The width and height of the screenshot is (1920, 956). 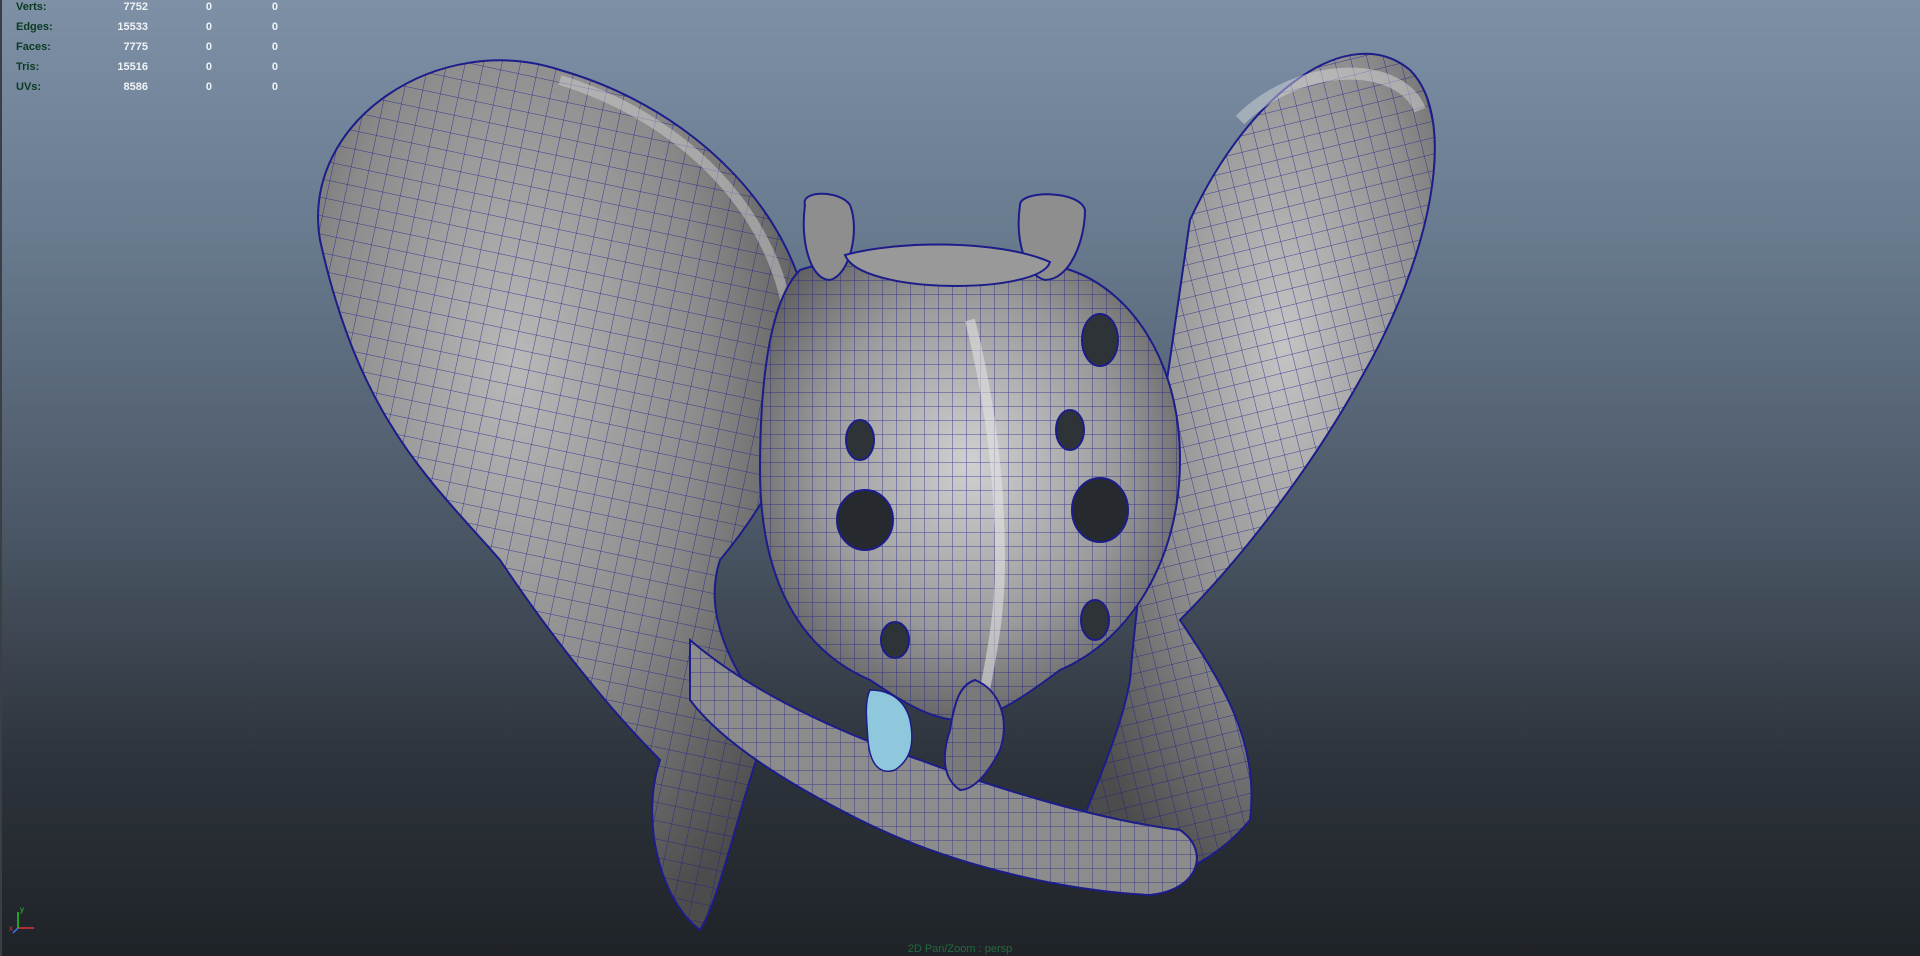 I want to click on camera-label: 2D Pan/Zoom : persp, so click(x=960, y=949).